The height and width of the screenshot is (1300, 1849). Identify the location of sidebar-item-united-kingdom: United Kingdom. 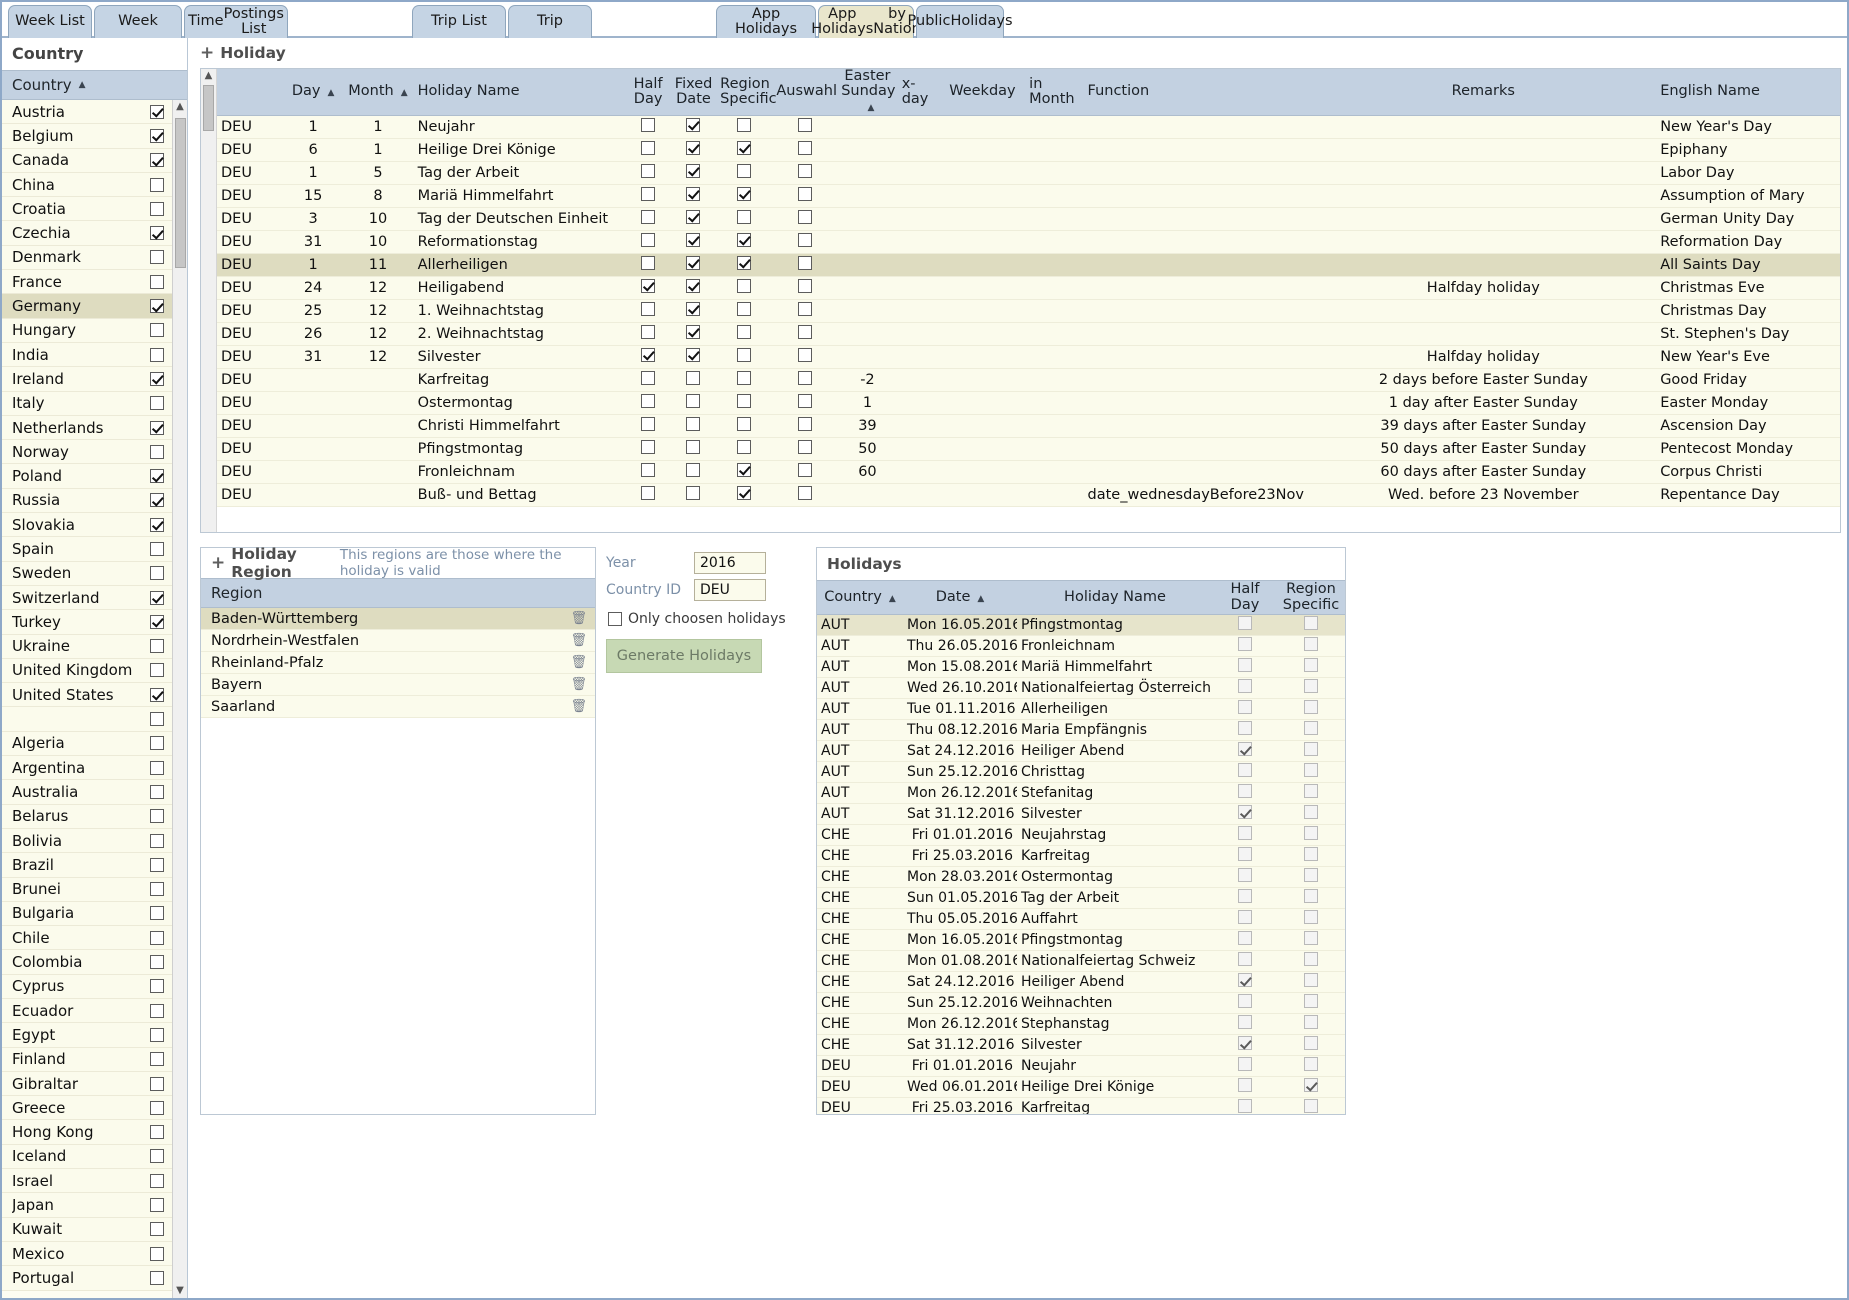
(87, 671).